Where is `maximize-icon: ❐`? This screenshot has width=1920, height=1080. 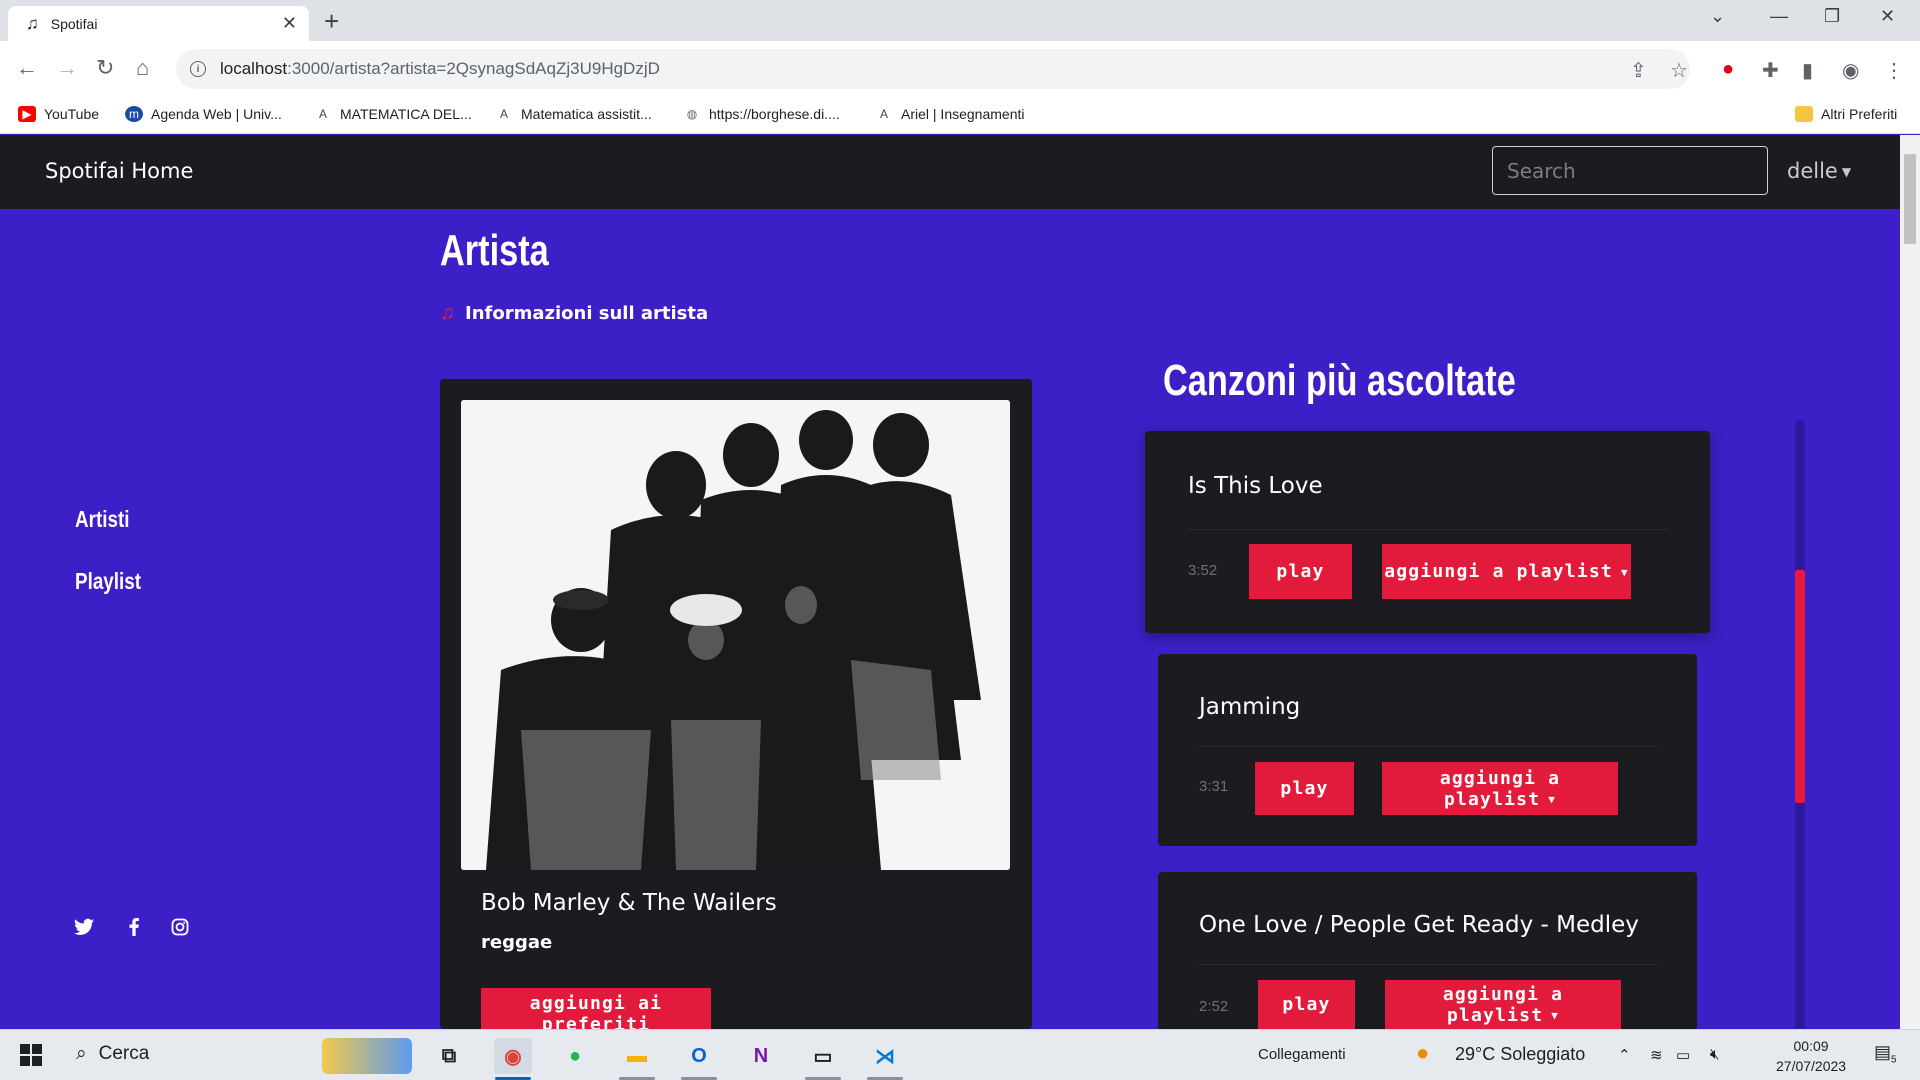
maximize-icon: ❐ is located at coordinates (1832, 16).